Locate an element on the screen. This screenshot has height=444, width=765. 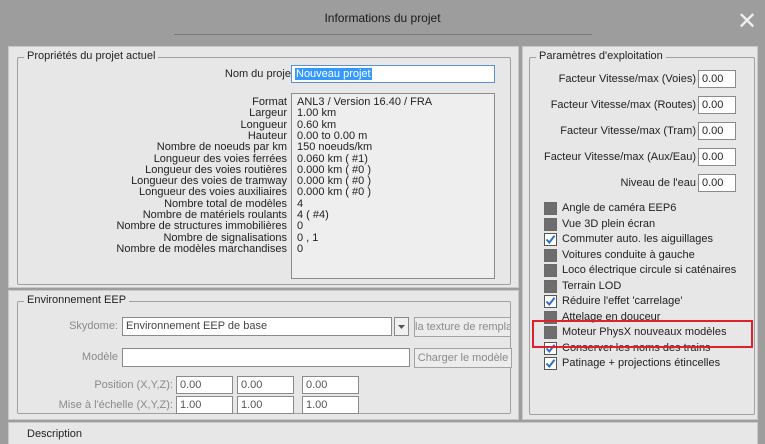
info-value: 0 , 1 is located at coordinates (308, 237).